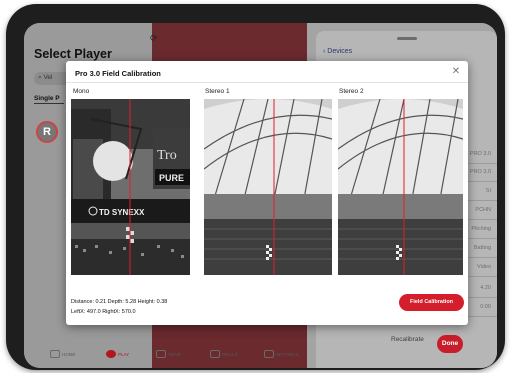 This screenshot has height=373, width=510. What do you see at coordinates (48, 77) in the screenshot?
I see `search-value: Vel` at bounding box center [48, 77].